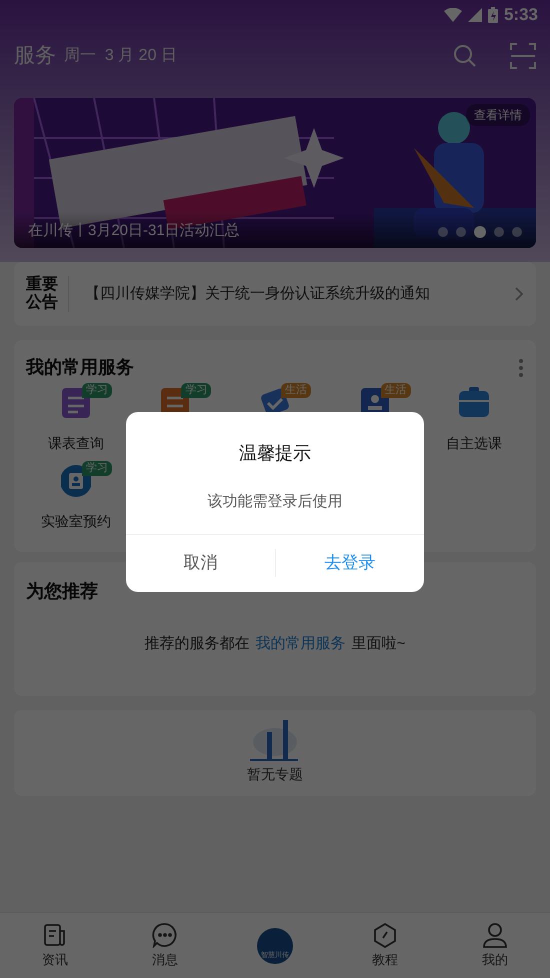 The width and height of the screenshot is (550, 978). I want to click on user-icon, so click(495, 935).